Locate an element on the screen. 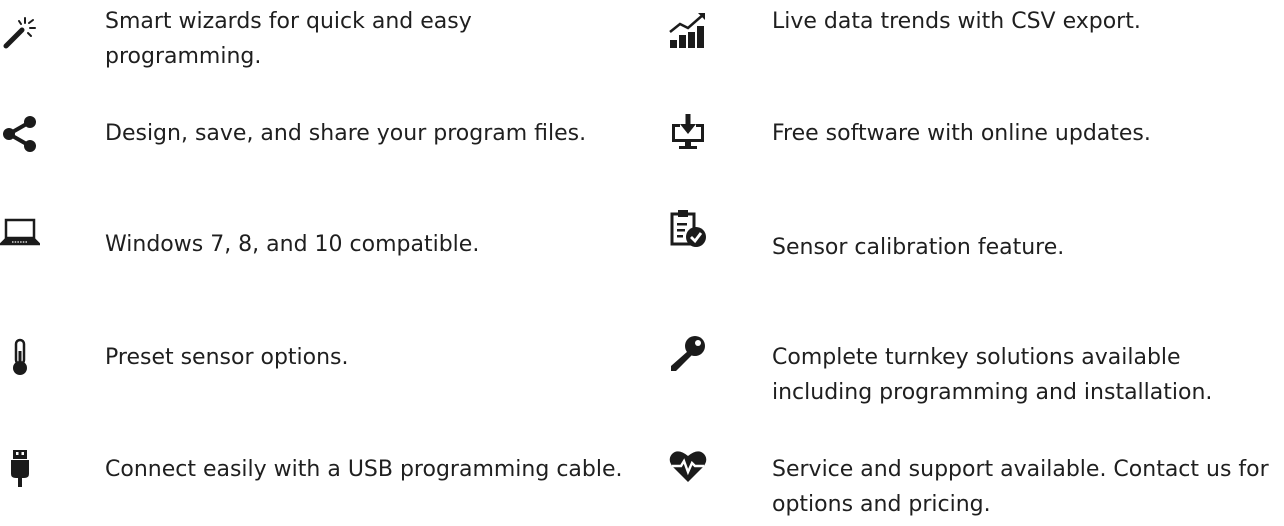 The image size is (1284, 526). feature-text: Live data trends with CSV export. is located at coordinates (956, 21).